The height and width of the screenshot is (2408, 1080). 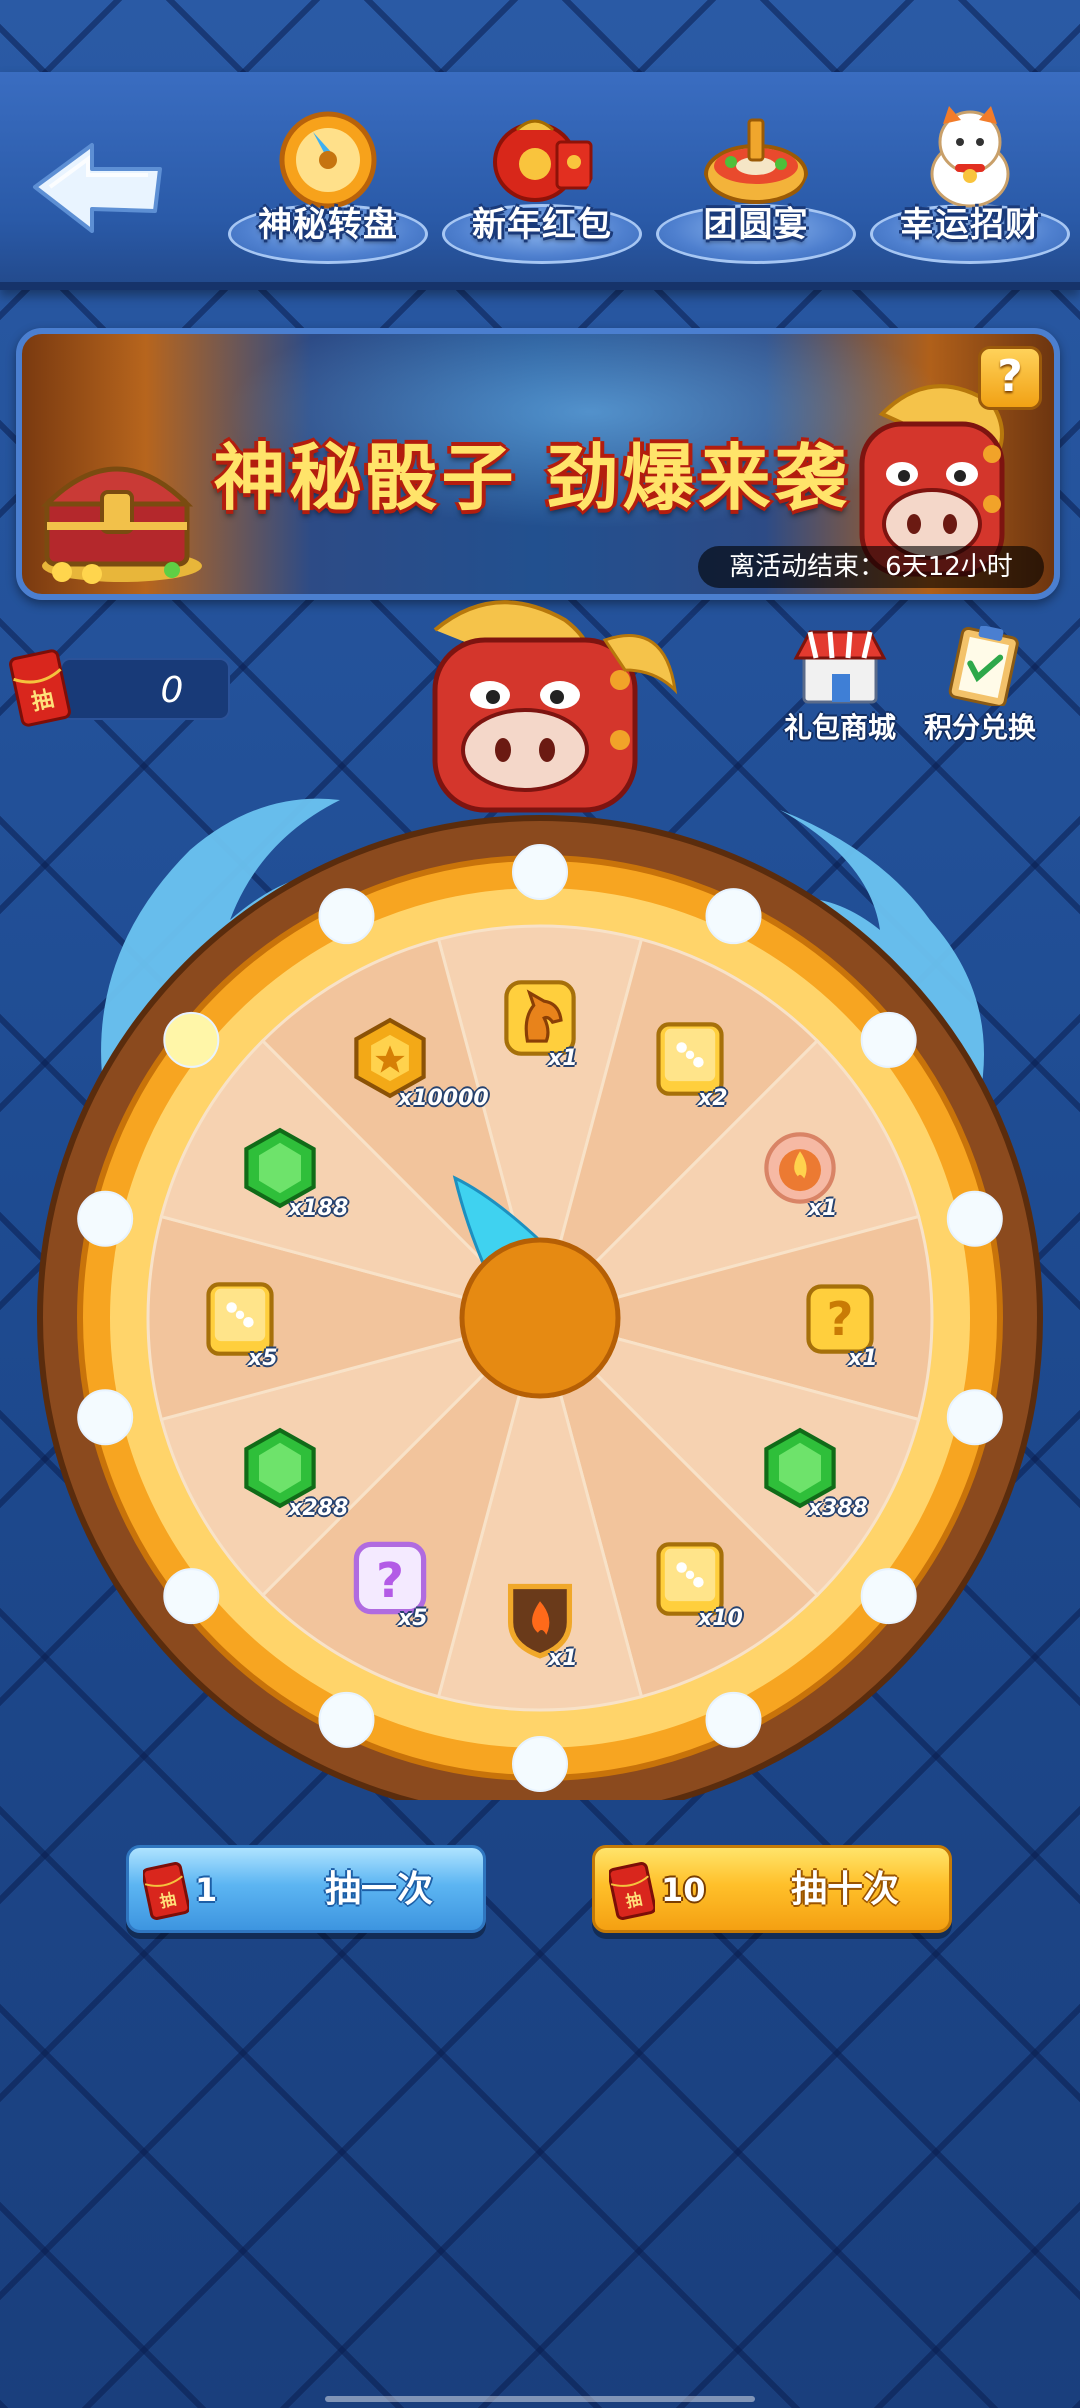 I want to click on draw-once-cost: 1, so click(x=206, y=1890).